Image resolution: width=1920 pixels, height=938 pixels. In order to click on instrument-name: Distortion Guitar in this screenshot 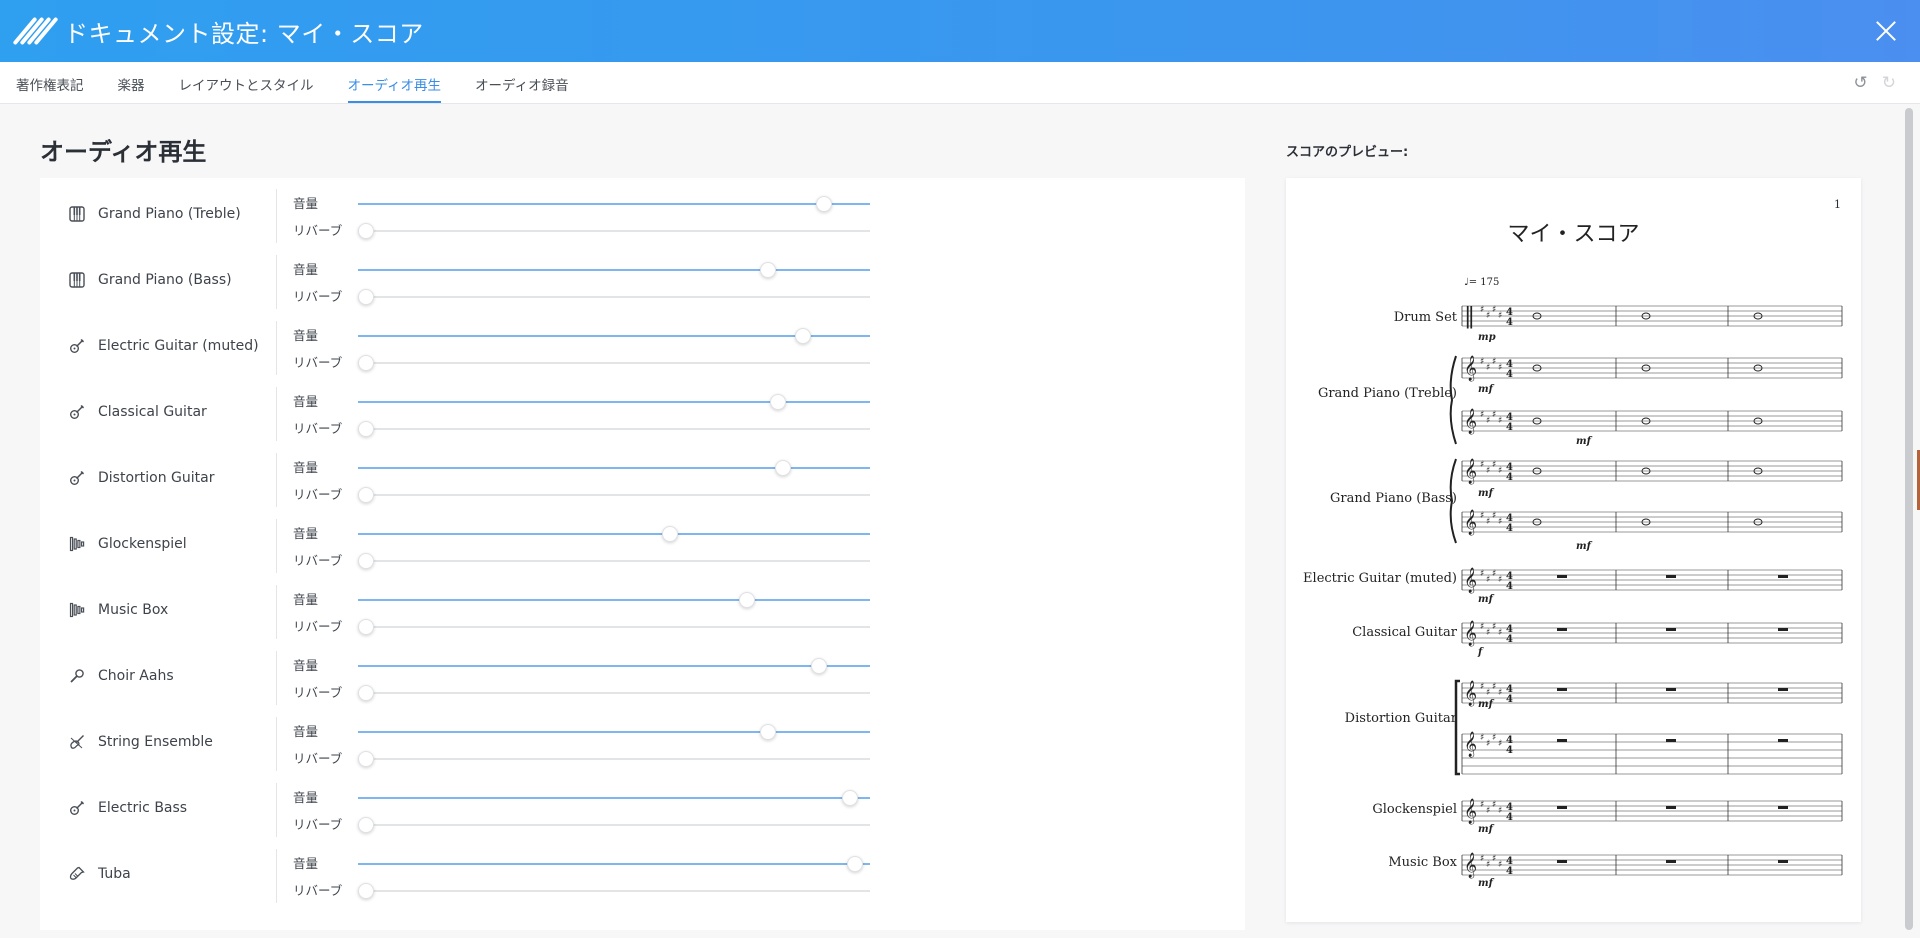, I will do `click(156, 478)`.